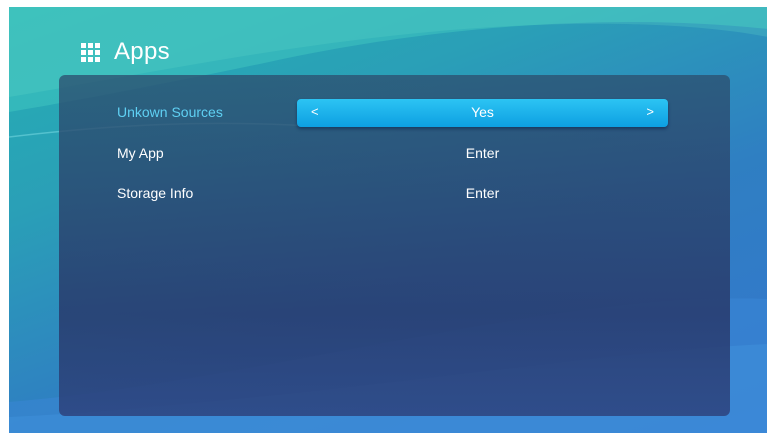  What do you see at coordinates (155, 193) in the screenshot?
I see `setting-label: Storage Info` at bounding box center [155, 193].